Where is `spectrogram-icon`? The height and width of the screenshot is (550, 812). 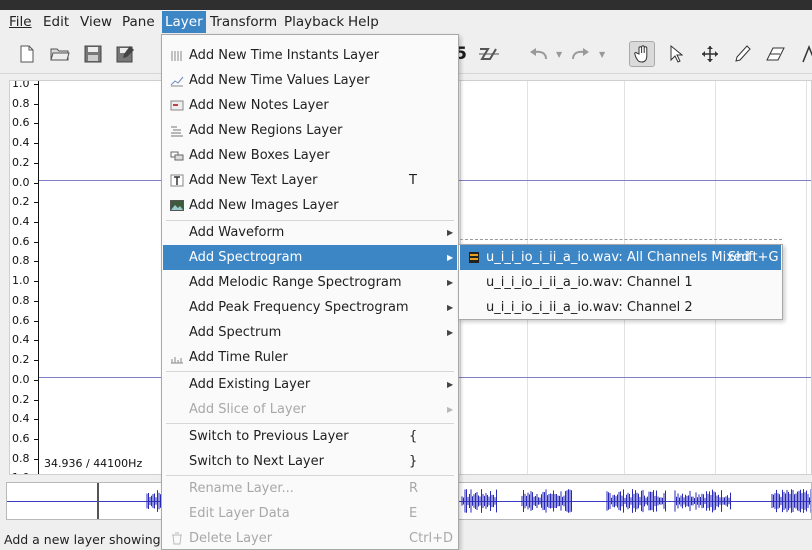
spectrogram-icon is located at coordinates (474, 257).